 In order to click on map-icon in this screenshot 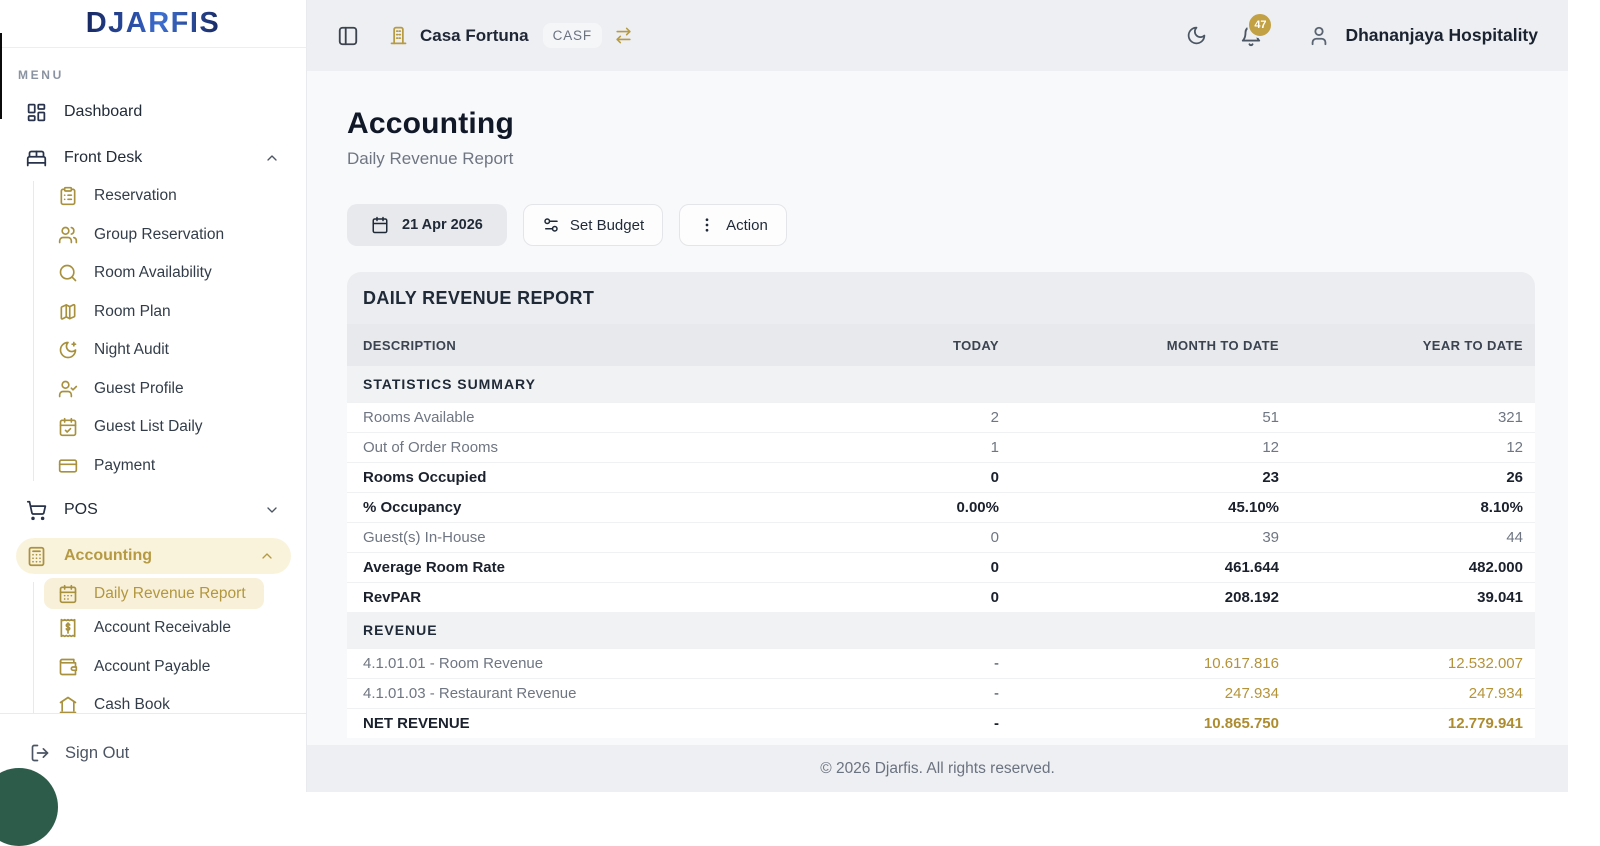, I will do `click(68, 312)`.